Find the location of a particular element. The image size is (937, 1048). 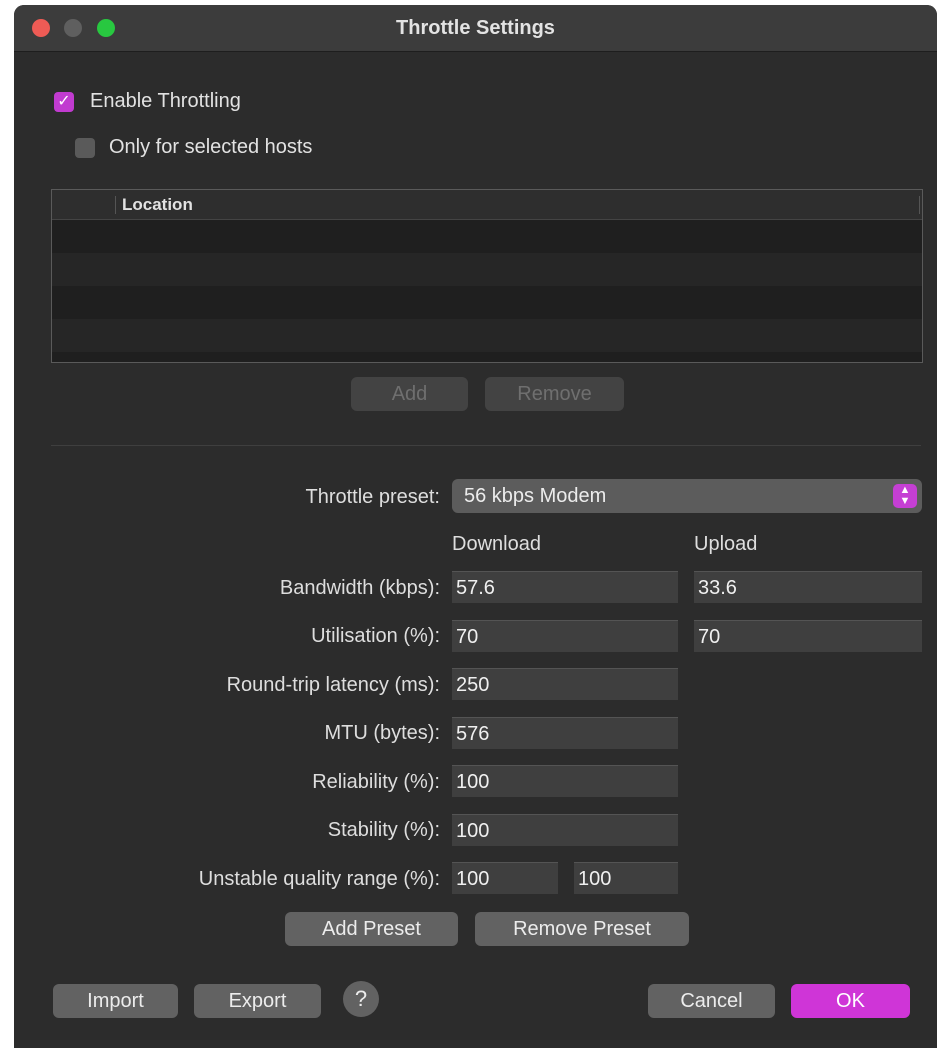

export-button: Export is located at coordinates (257, 1001).